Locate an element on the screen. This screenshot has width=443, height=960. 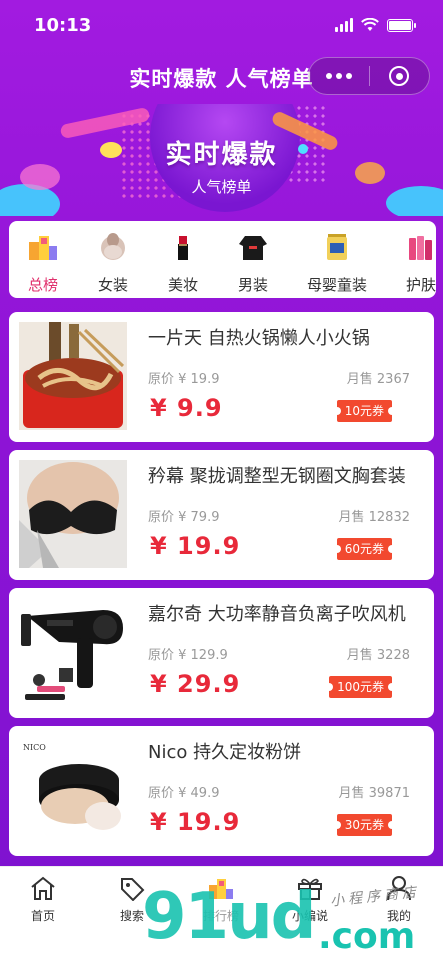
banner-title: 实时爆款 is located at coordinates (221, 155).